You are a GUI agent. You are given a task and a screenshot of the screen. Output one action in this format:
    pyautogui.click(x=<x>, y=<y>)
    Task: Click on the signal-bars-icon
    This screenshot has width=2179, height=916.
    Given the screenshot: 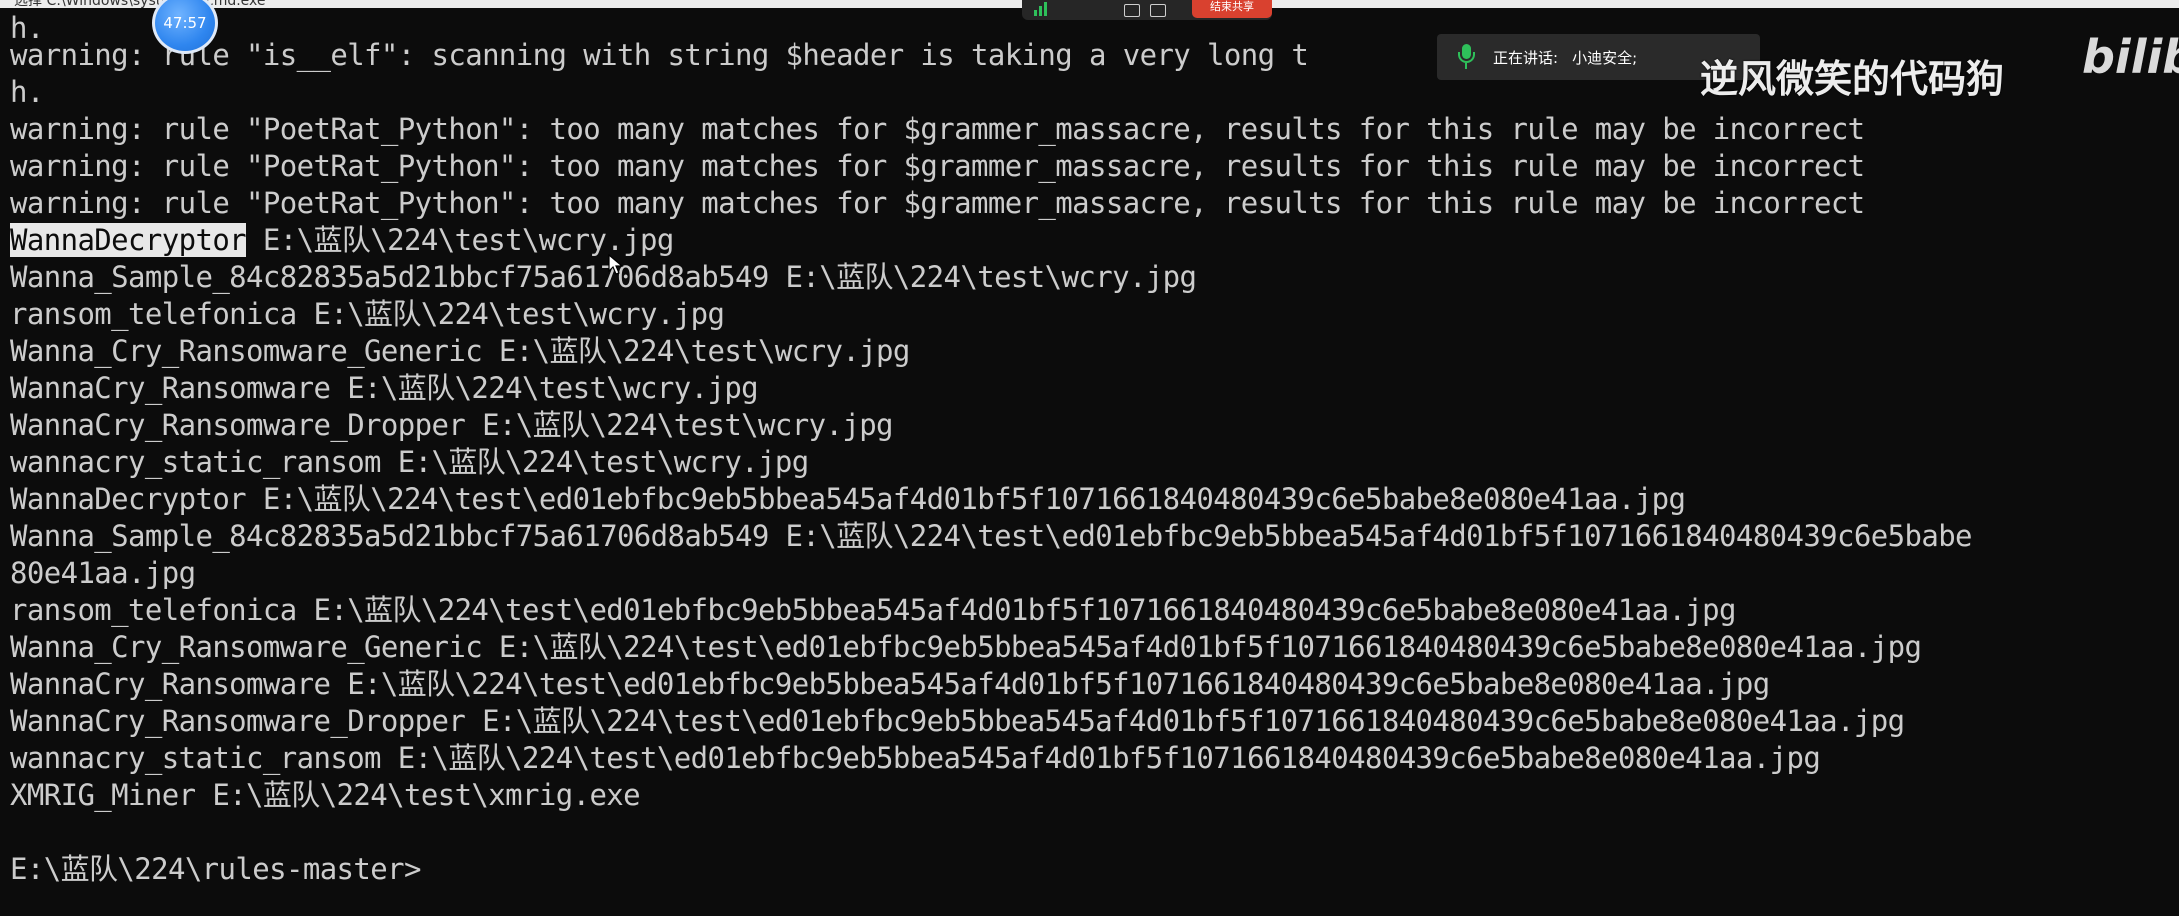 What is the action you would take?
    pyautogui.click(x=1042, y=9)
    